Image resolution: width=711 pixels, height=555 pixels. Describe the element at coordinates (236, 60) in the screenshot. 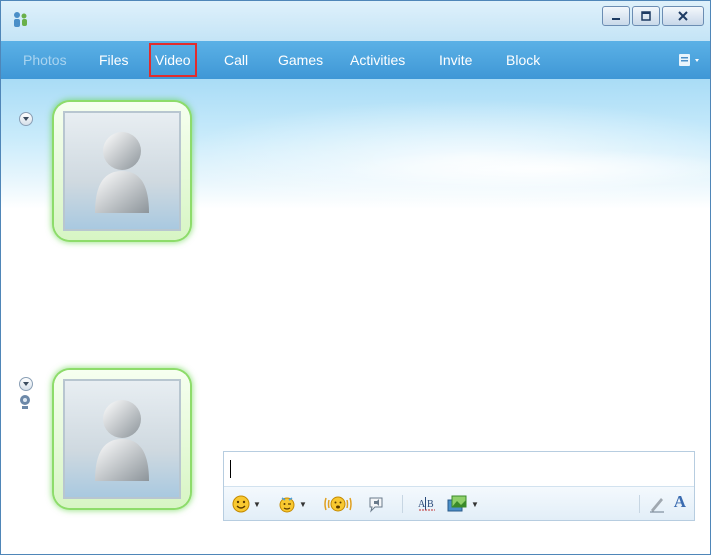

I see `menu-call: Call` at that location.